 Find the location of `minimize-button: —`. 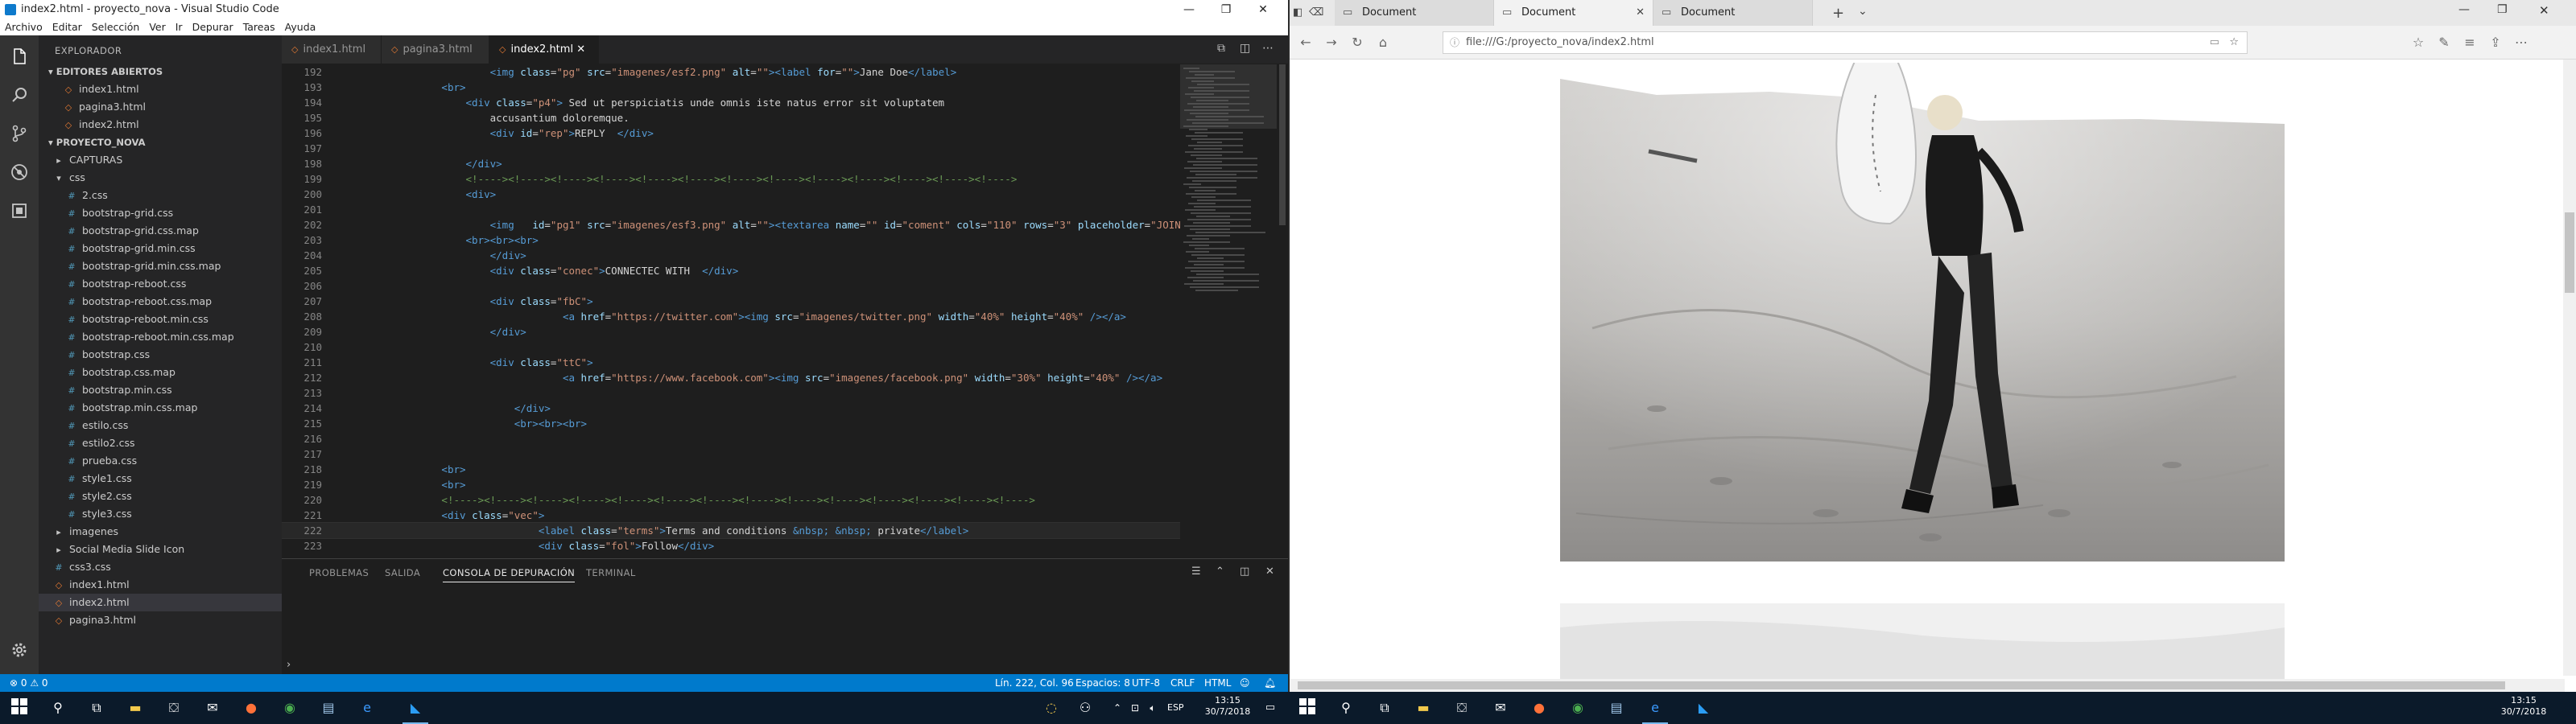

minimize-button: — is located at coordinates (1189, 9).